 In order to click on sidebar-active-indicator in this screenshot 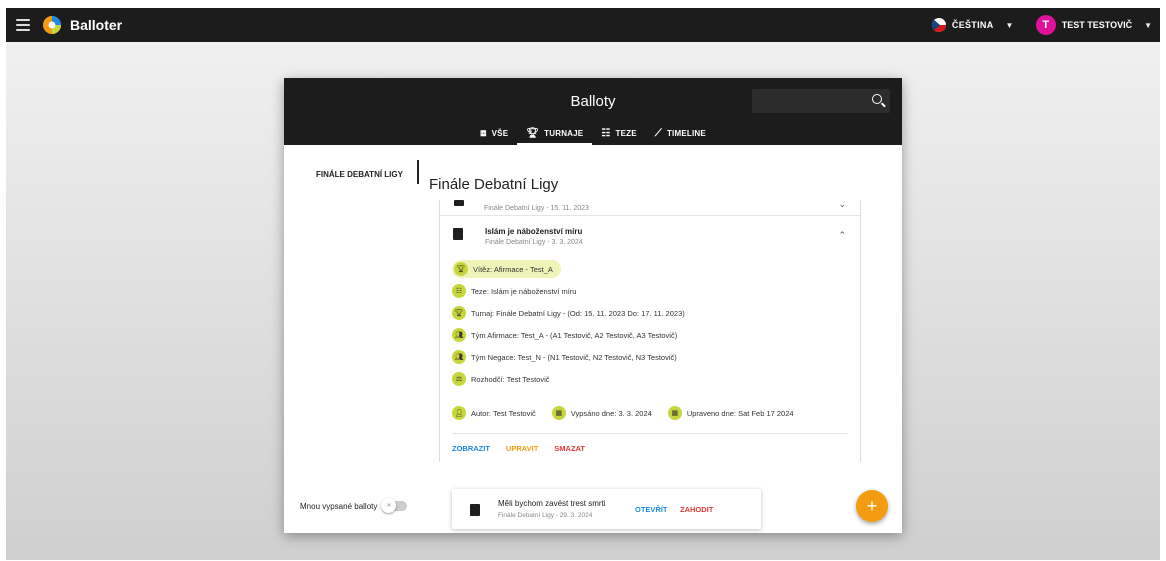, I will do `click(418, 172)`.